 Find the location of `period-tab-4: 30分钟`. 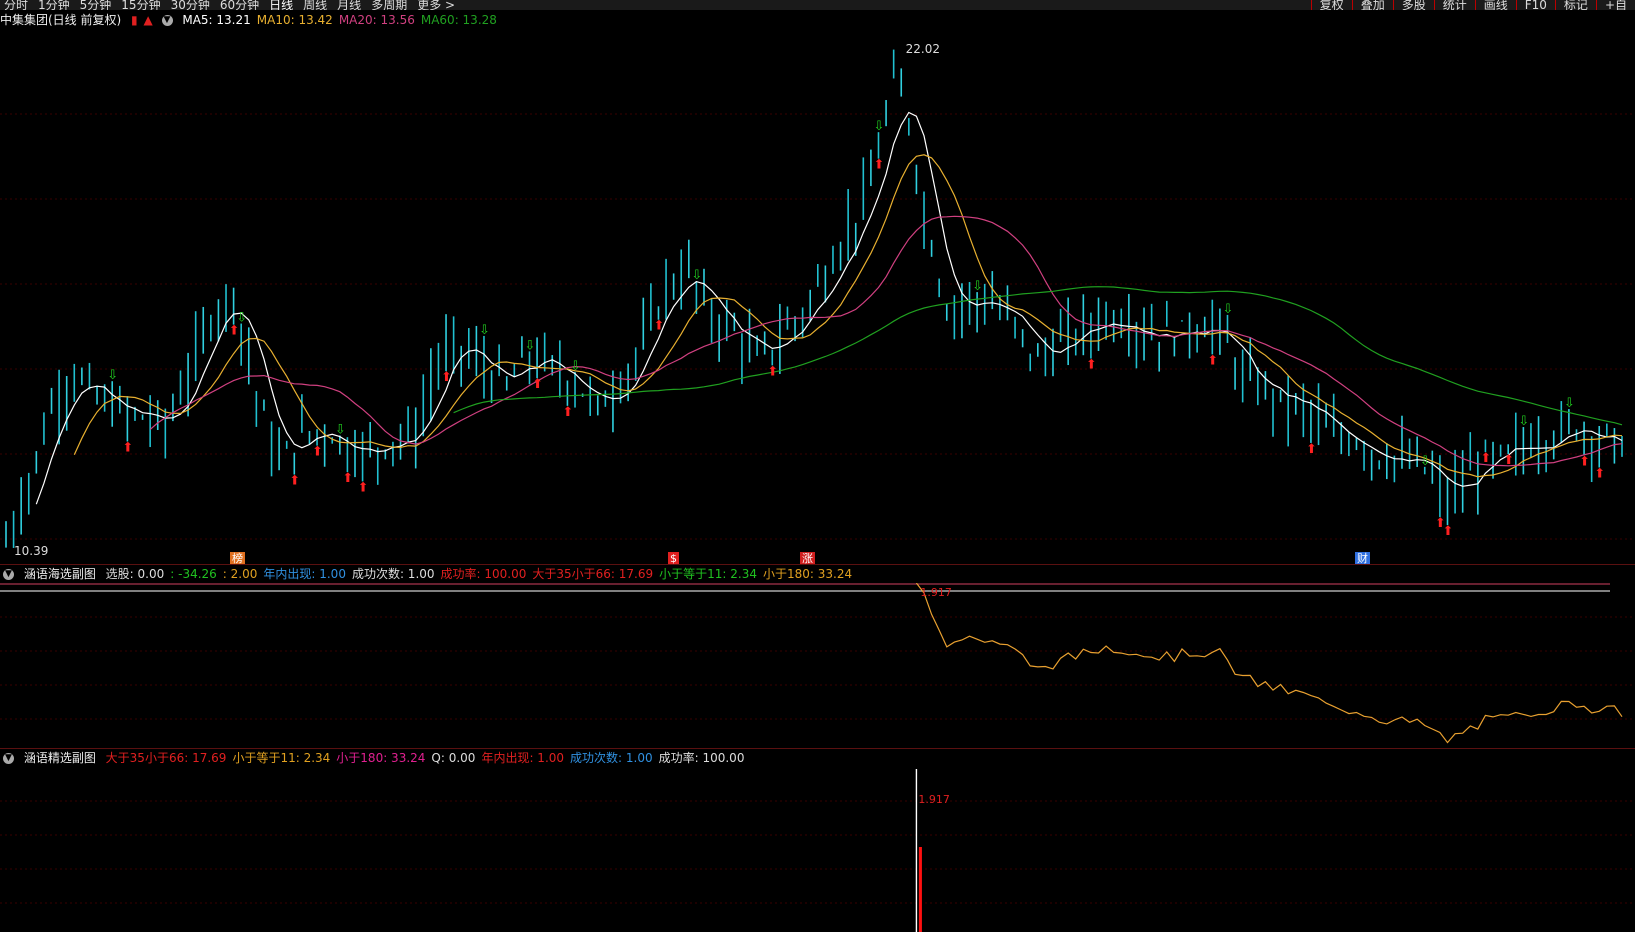

period-tab-4: 30分钟 is located at coordinates (190, 5).